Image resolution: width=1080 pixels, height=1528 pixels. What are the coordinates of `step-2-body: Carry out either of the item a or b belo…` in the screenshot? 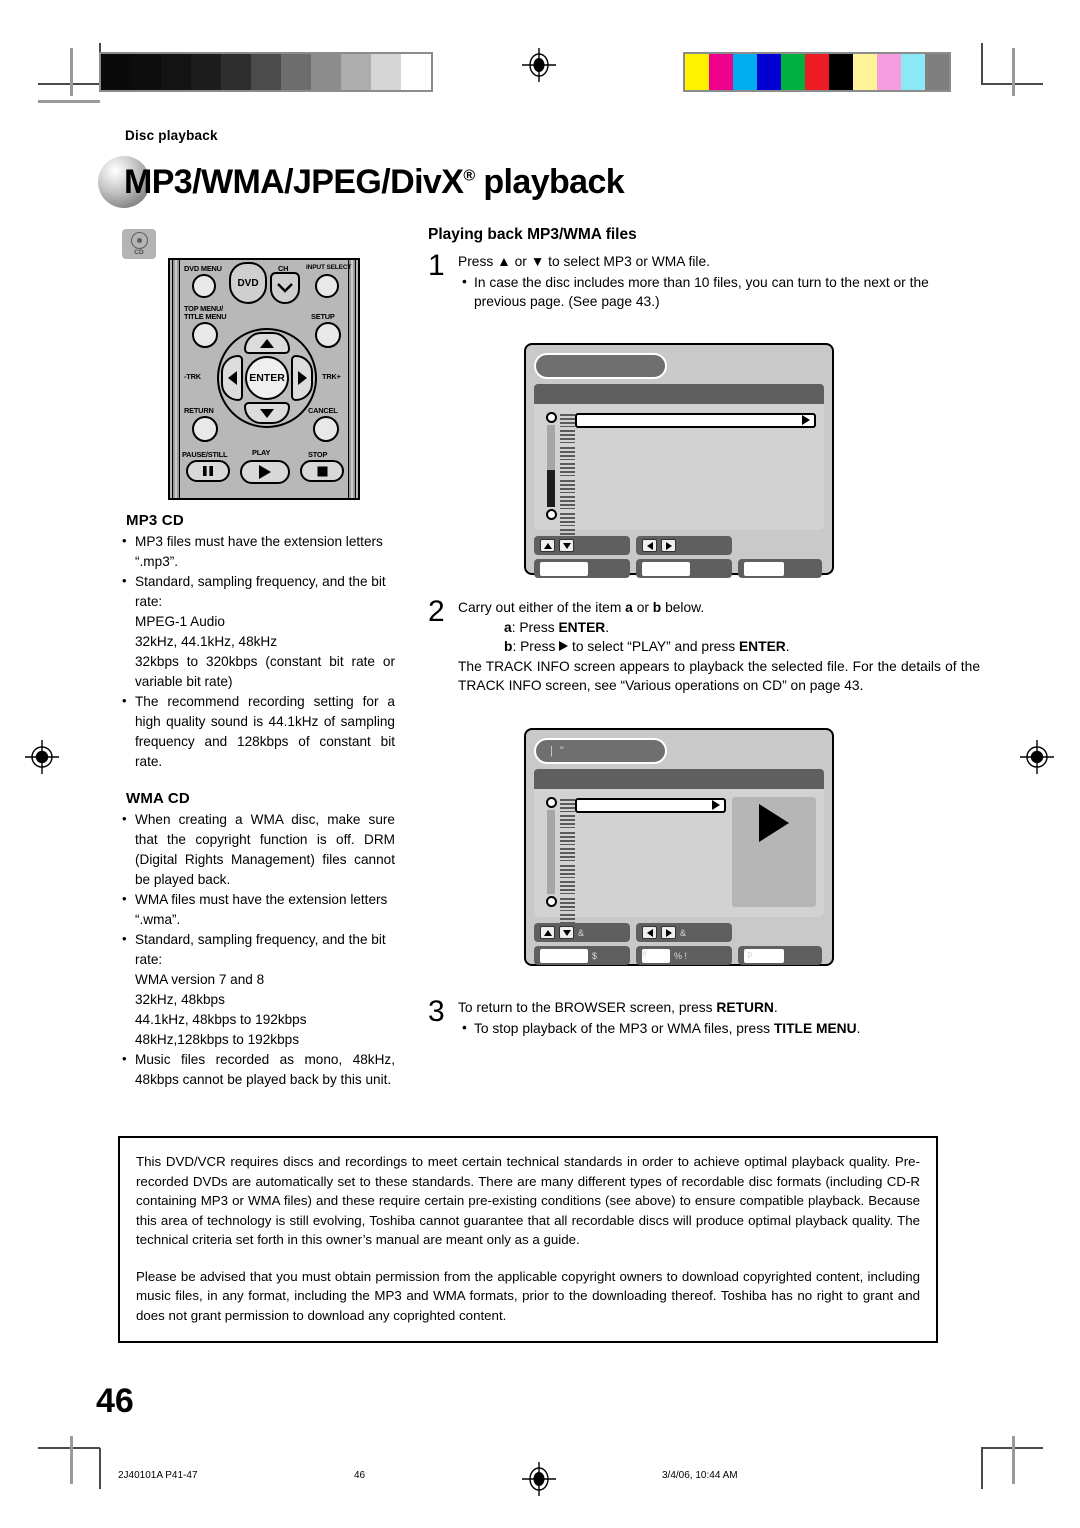 It's located at (719, 647).